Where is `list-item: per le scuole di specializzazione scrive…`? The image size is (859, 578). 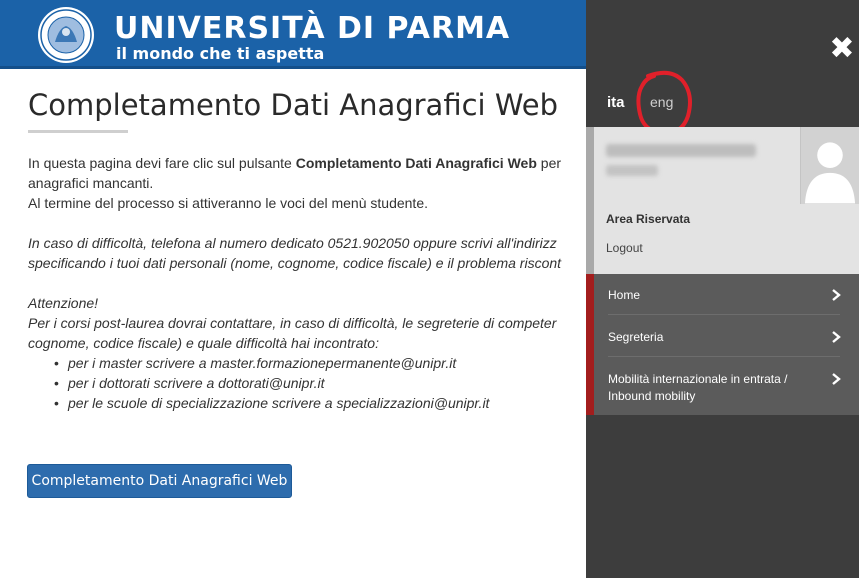 list-item: per le scuole di specializzazione scrive… is located at coordinates (321, 403).